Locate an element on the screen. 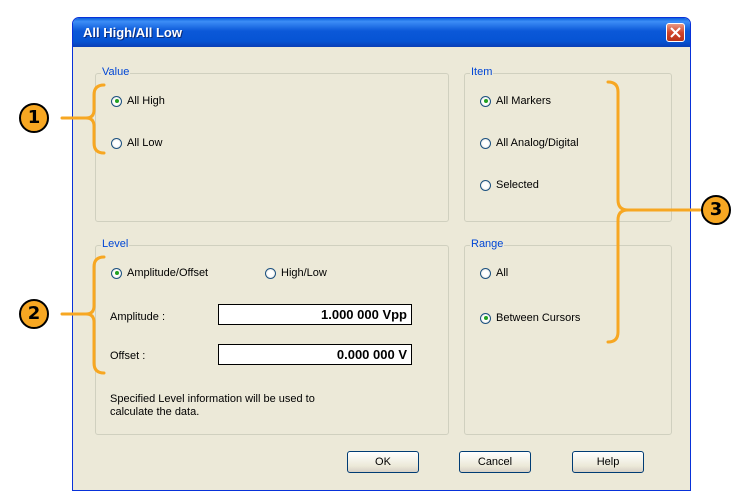 The height and width of the screenshot is (500, 744). help-button: Help is located at coordinates (608, 462).